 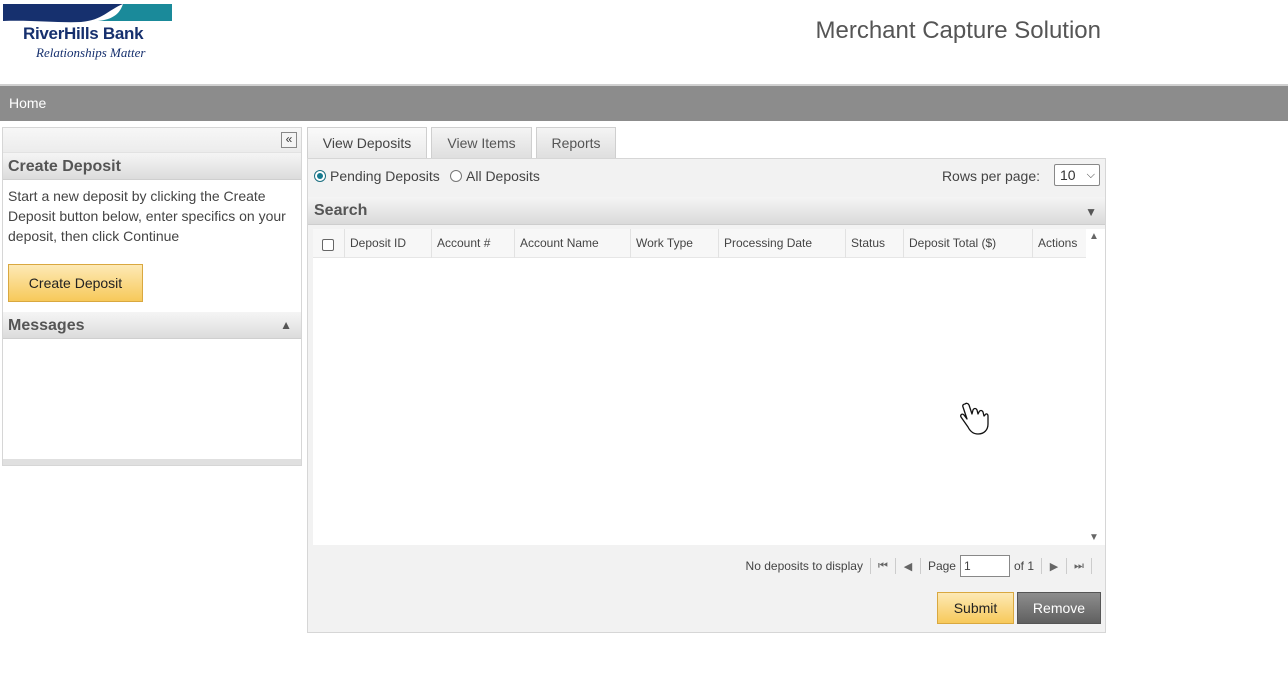 I want to click on col-work-type: Work Type, so click(x=675, y=243).